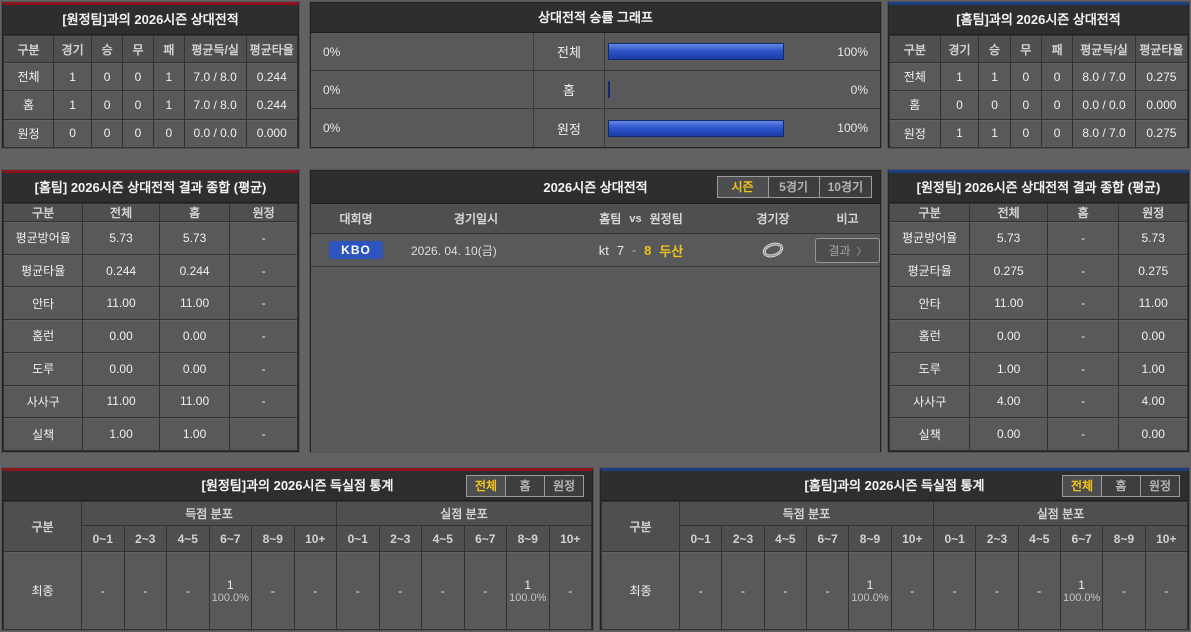 This screenshot has width=1191, height=632. I want to click on row-label: 원정, so click(915, 133).